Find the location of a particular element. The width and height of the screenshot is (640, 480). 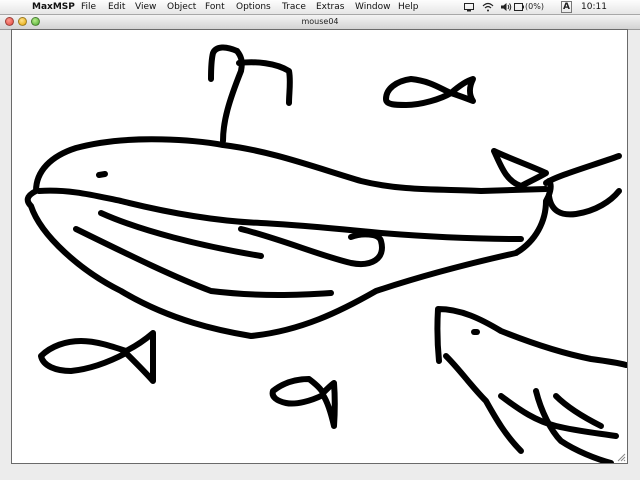

menu-font: Font is located at coordinates (215, 7).